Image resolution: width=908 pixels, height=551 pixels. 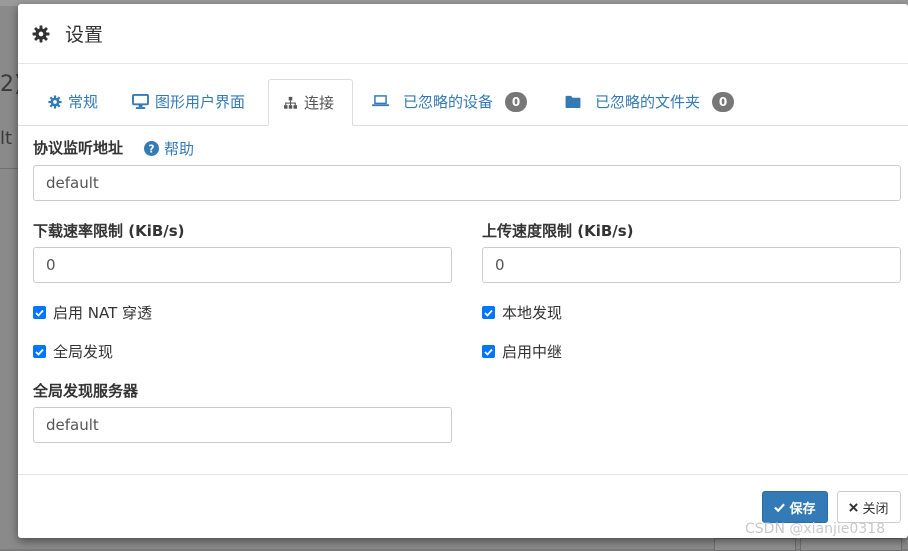 I want to click on global-discovery-server-label: 全局发现服务器, so click(x=86, y=391).